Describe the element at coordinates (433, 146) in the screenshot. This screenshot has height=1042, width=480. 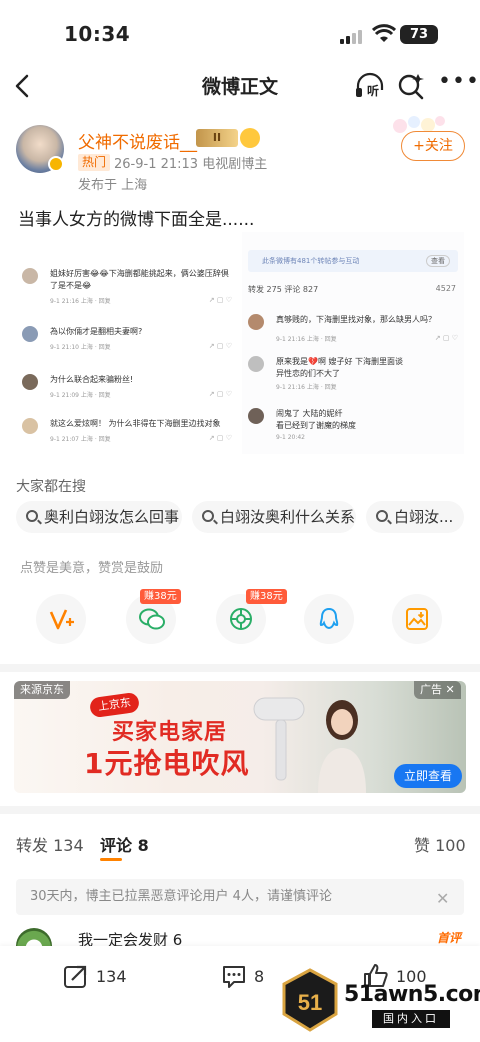
I see `follow-button: +关注` at that location.